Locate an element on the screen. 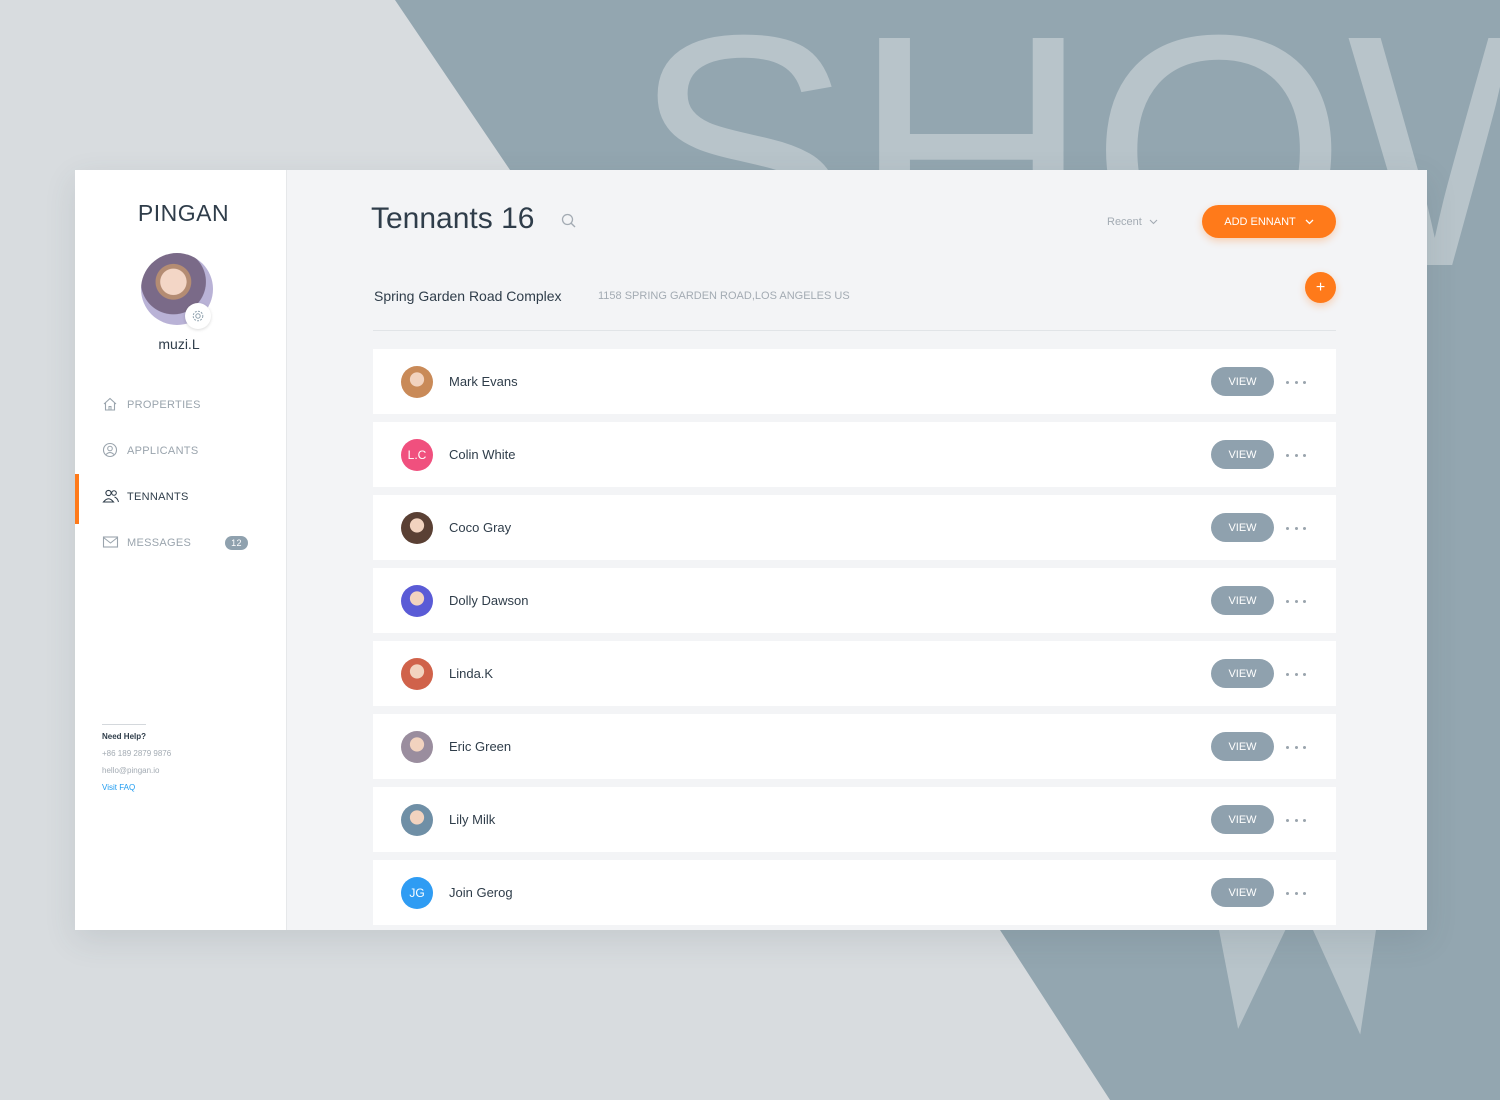 This screenshot has height=1100, width=1500. table-row: L.C Colin White VIEW is located at coordinates (854, 454).